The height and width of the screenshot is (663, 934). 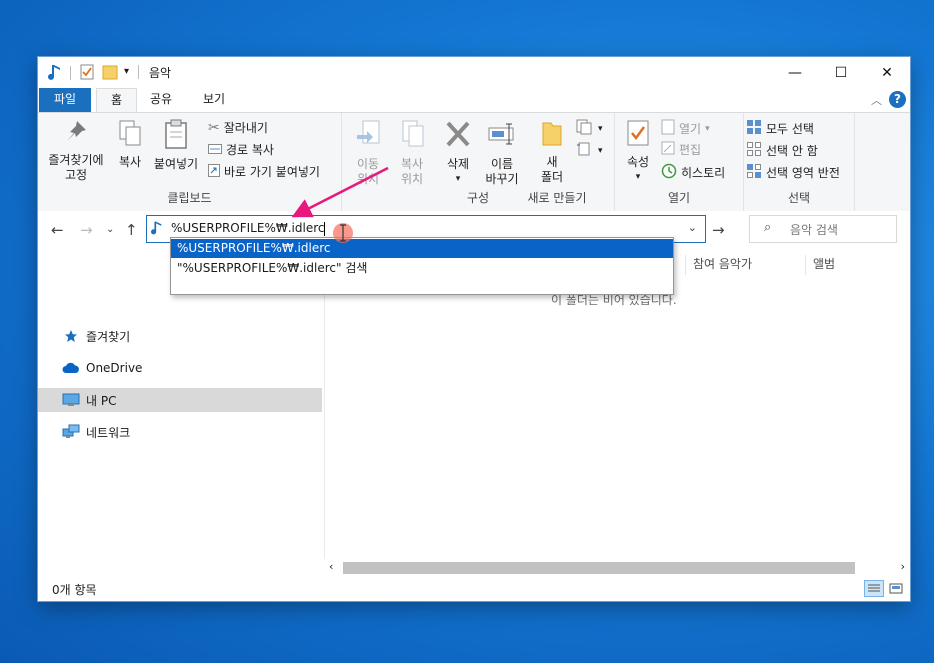 What do you see at coordinates (823, 229) in the screenshot?
I see `search-box: ⌕ 음악 검색` at bounding box center [823, 229].